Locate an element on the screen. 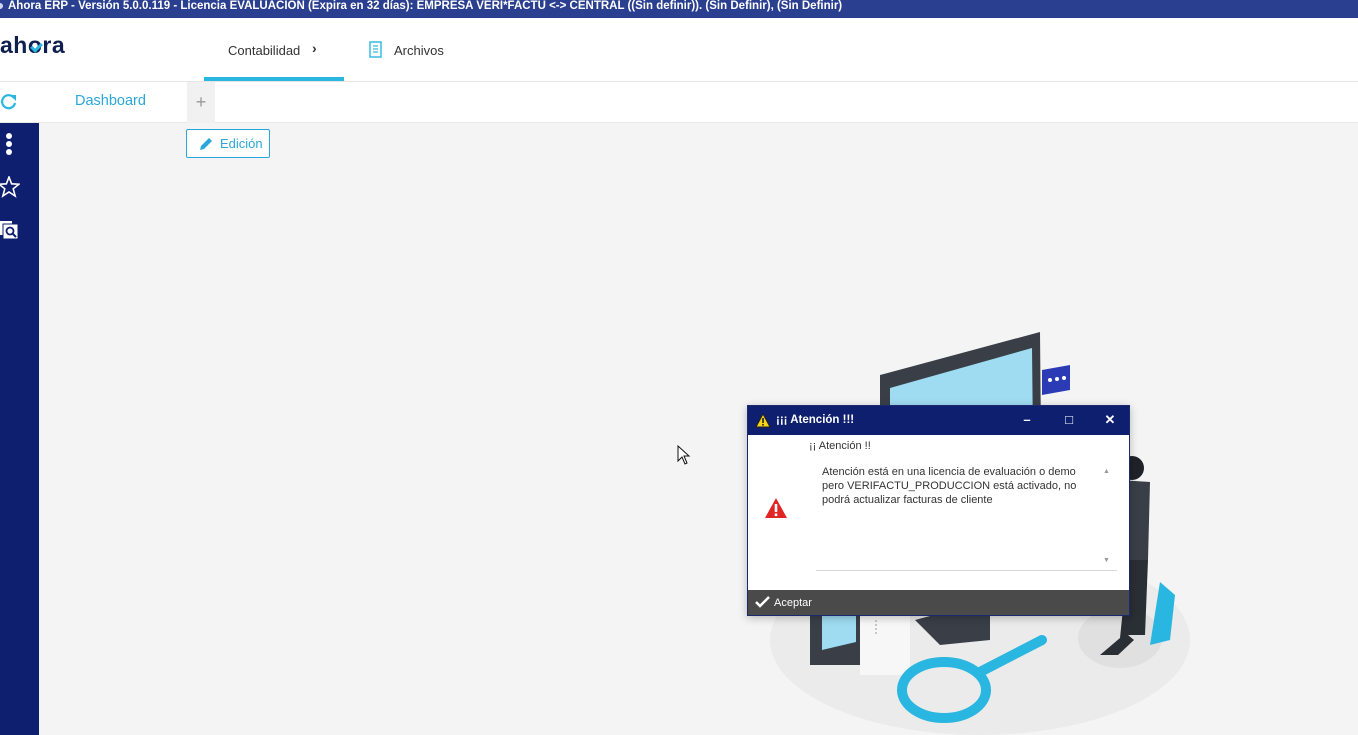 The height and width of the screenshot is (735, 1358). tab-contabilidad: Contabilidad › is located at coordinates (274, 49).